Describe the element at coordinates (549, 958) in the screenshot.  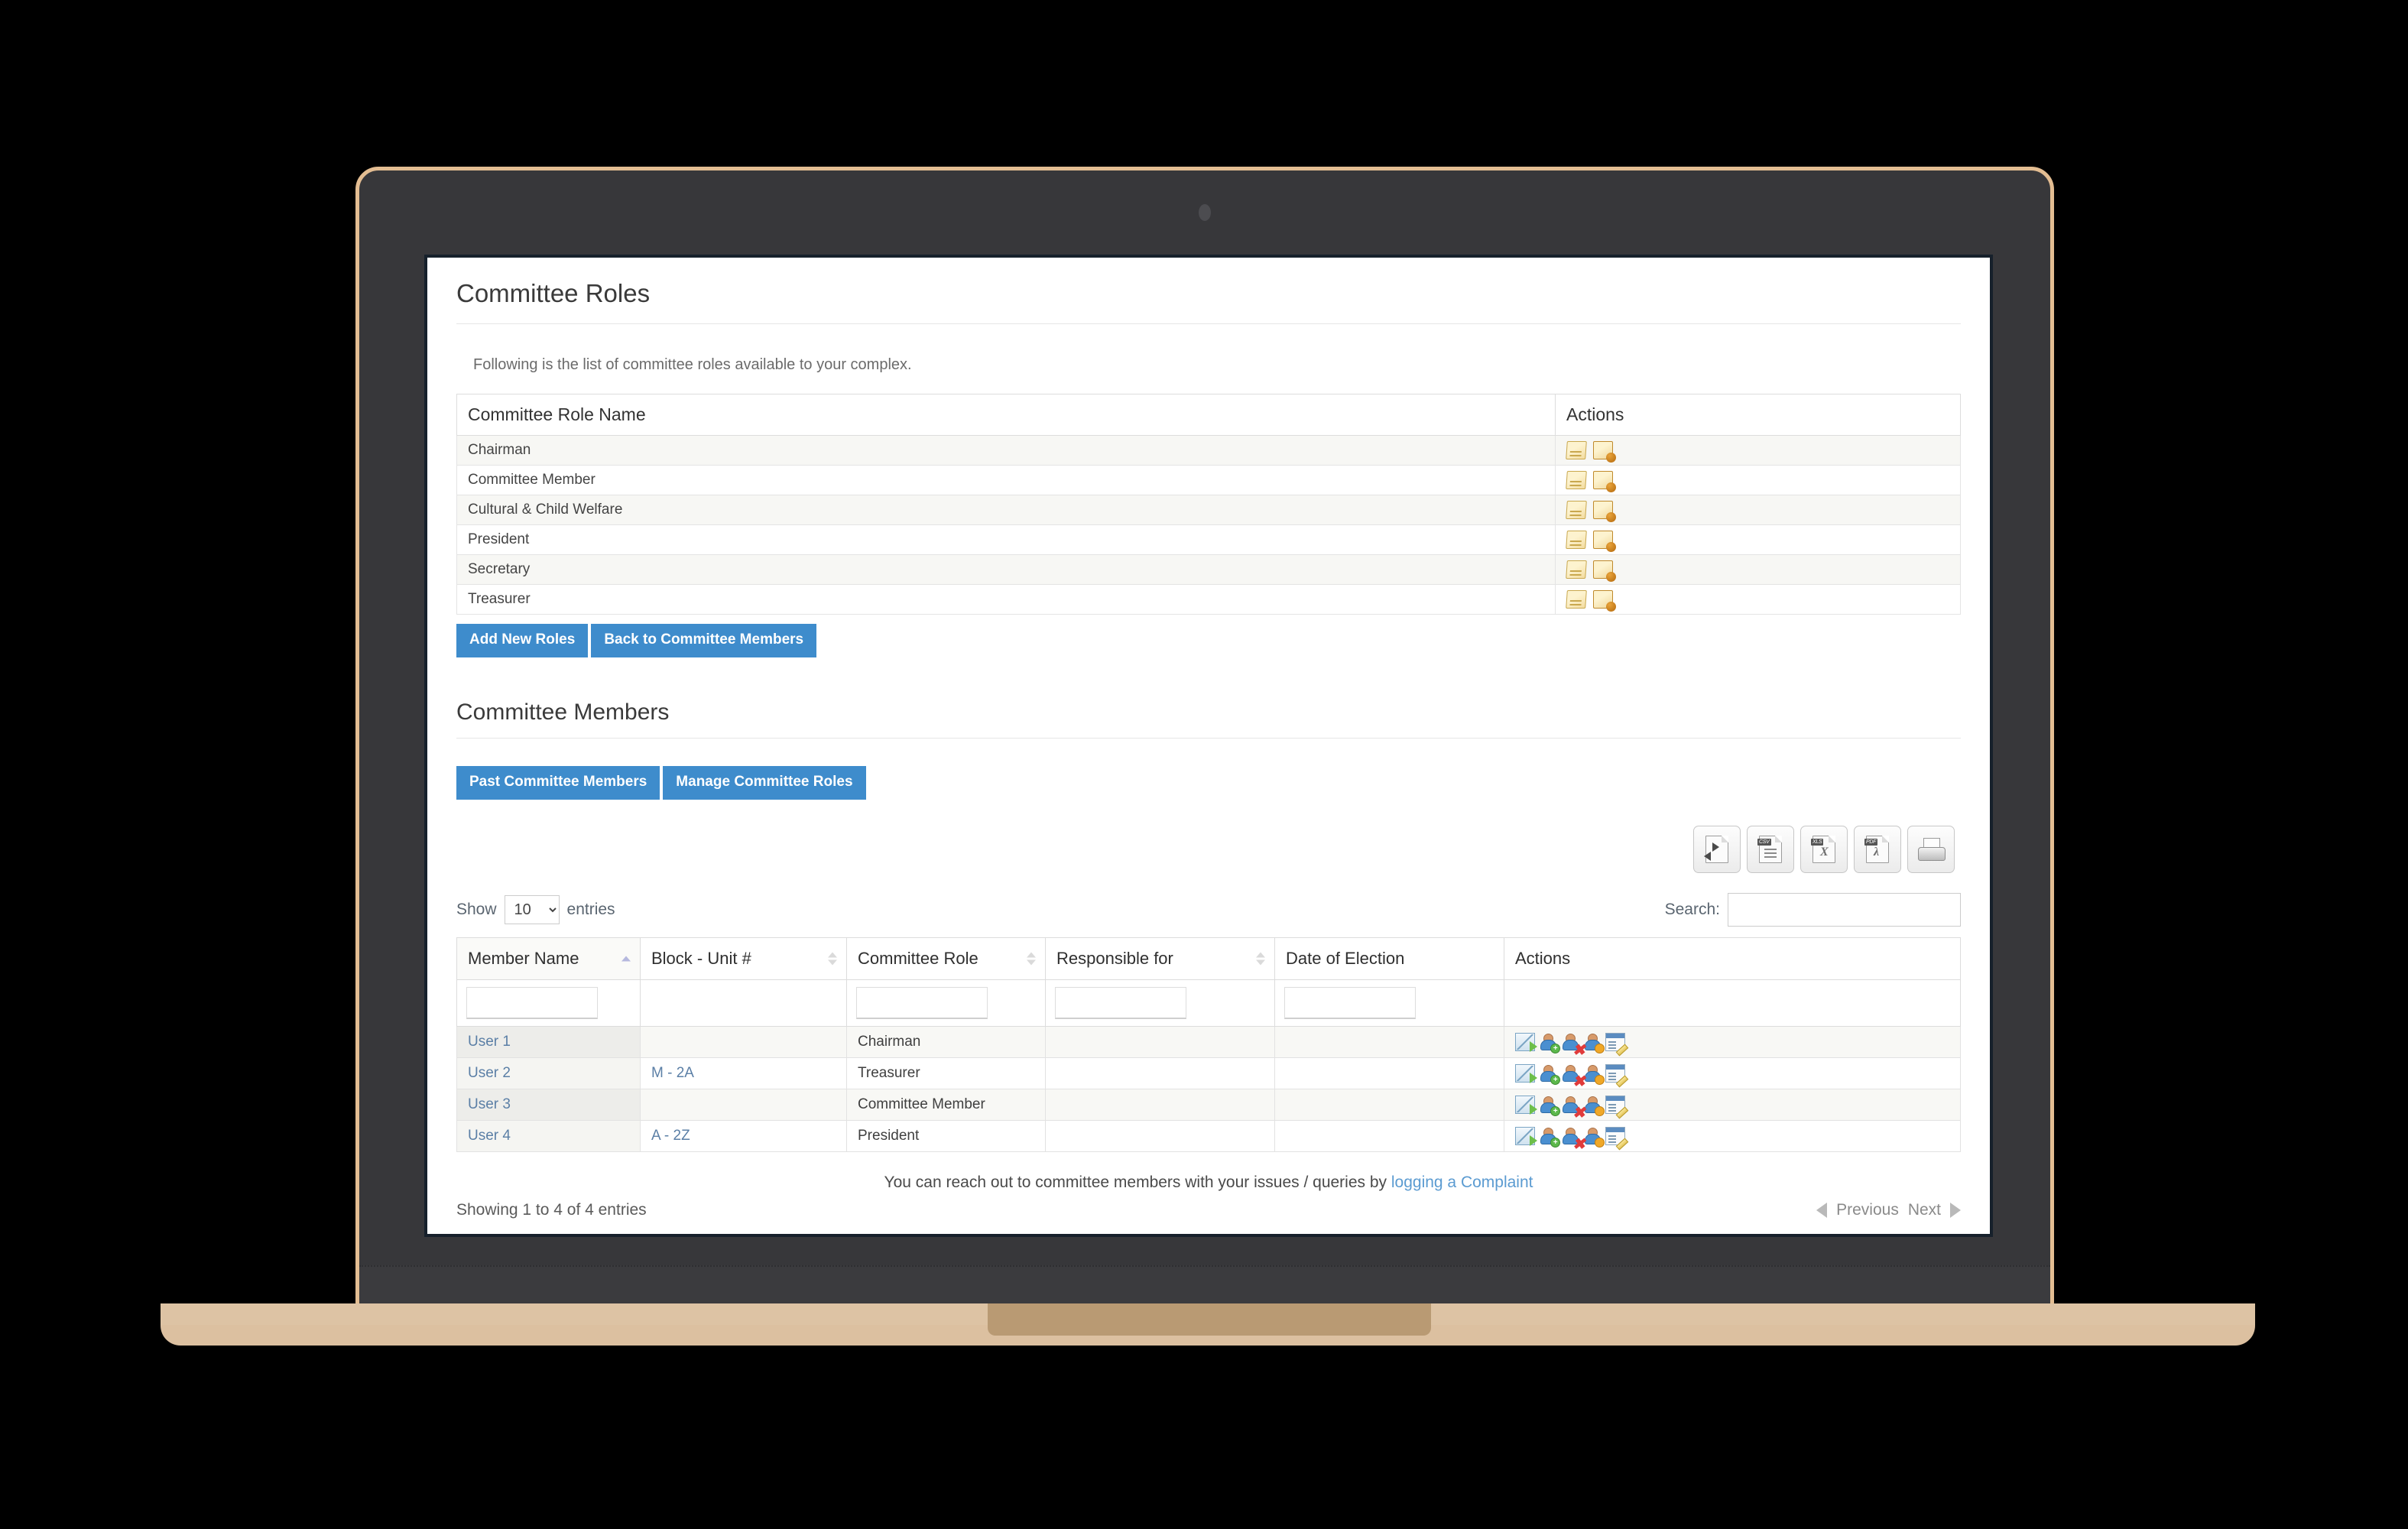
I see `column-header-member-name: Member Name` at that location.